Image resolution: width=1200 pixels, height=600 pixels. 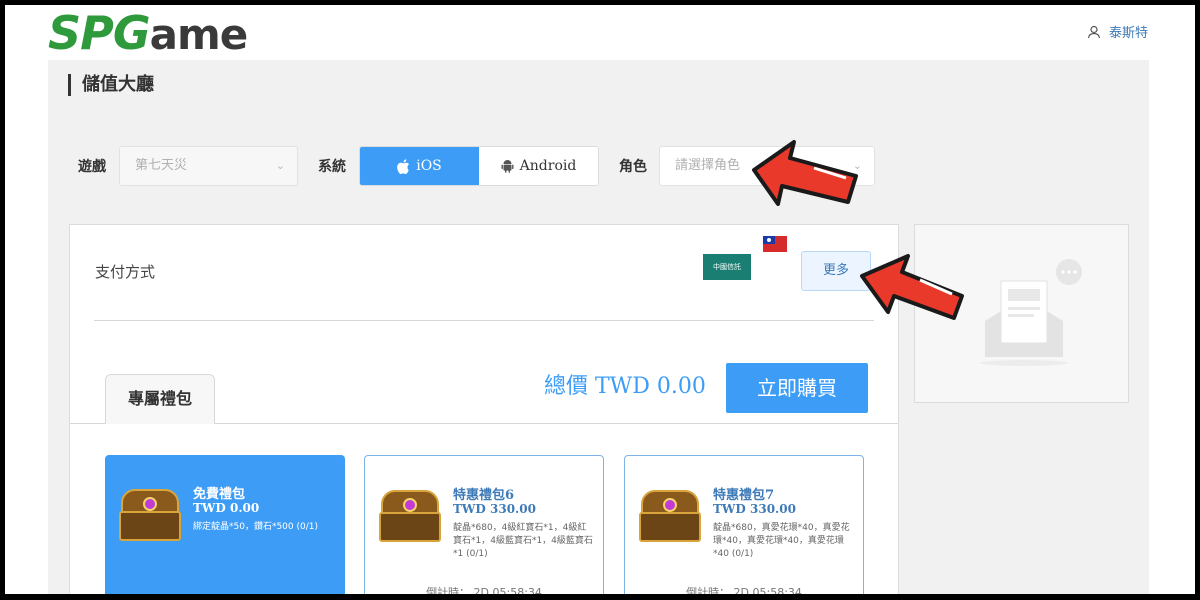 I want to click on system-toggle: iOS Android, so click(x=479, y=166).